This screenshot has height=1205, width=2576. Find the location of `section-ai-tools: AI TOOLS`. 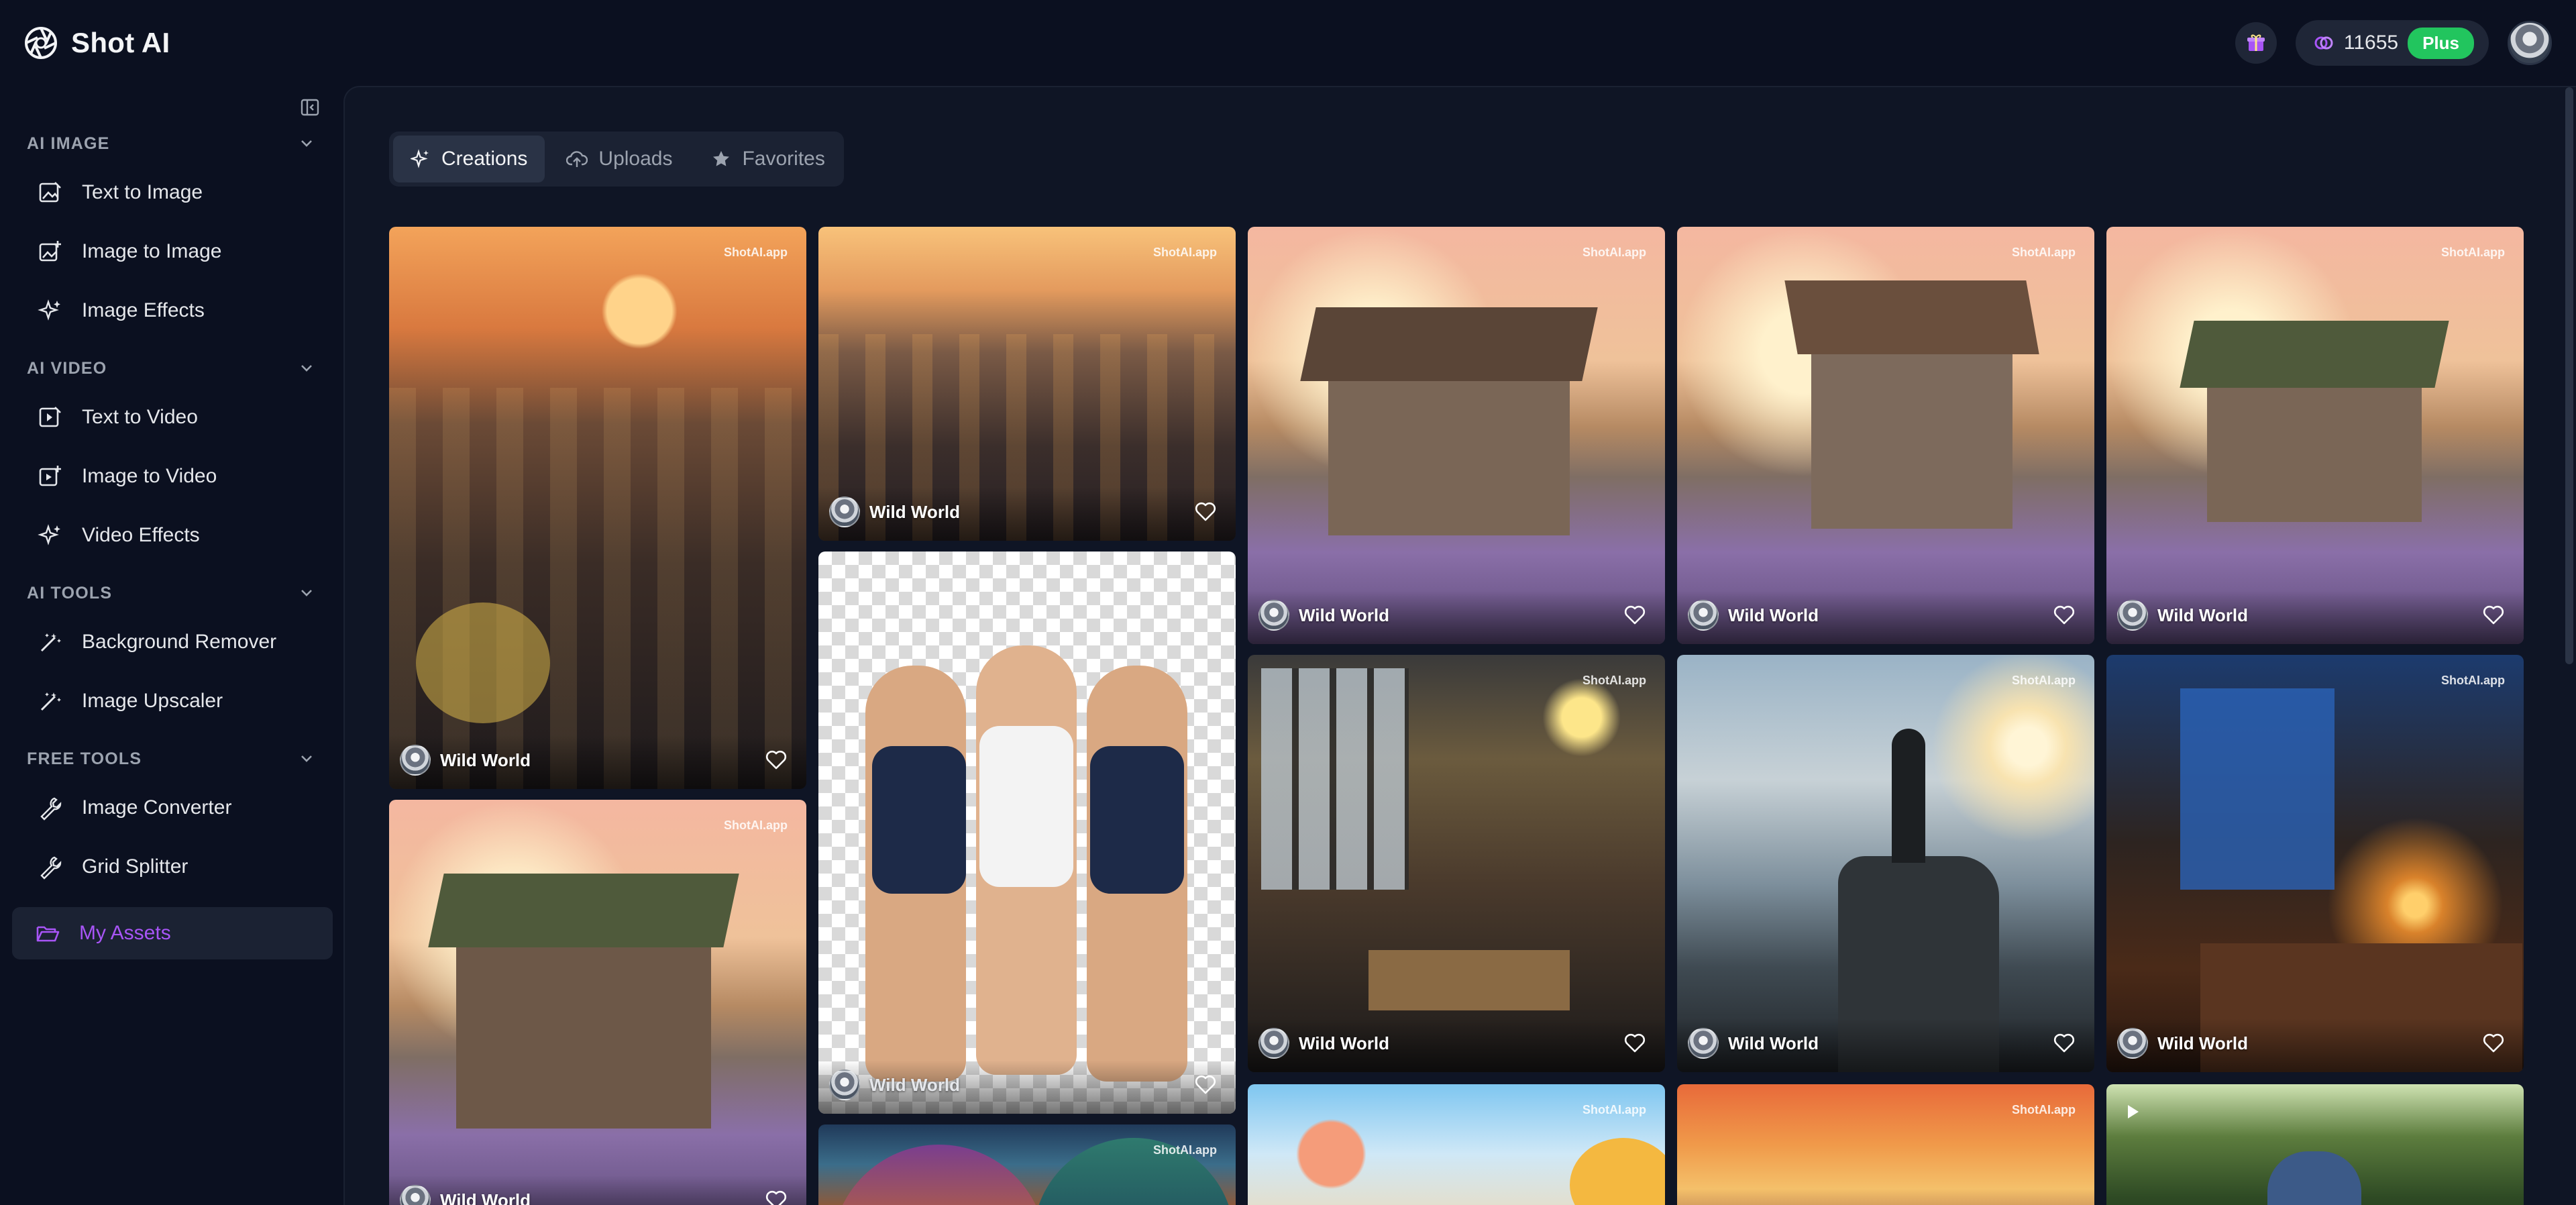

section-ai-tools: AI TOOLS is located at coordinates (171, 593).